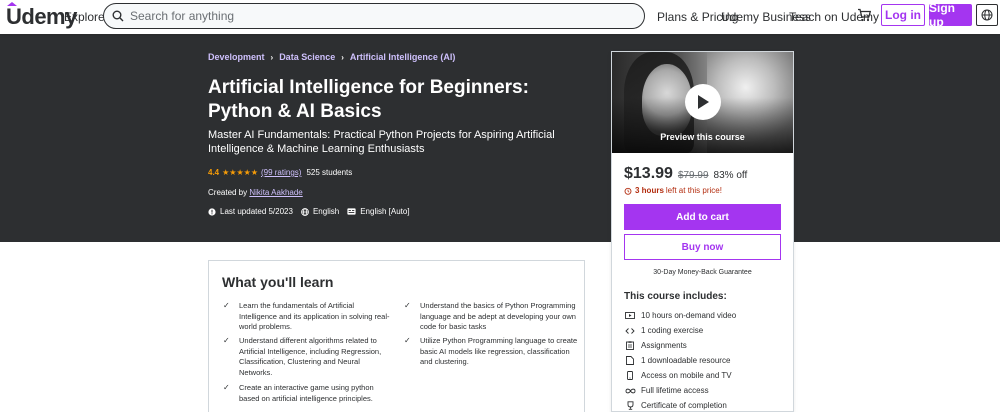  What do you see at coordinates (278, 282) in the screenshot?
I see `learn-title: What you'll learn` at bounding box center [278, 282].